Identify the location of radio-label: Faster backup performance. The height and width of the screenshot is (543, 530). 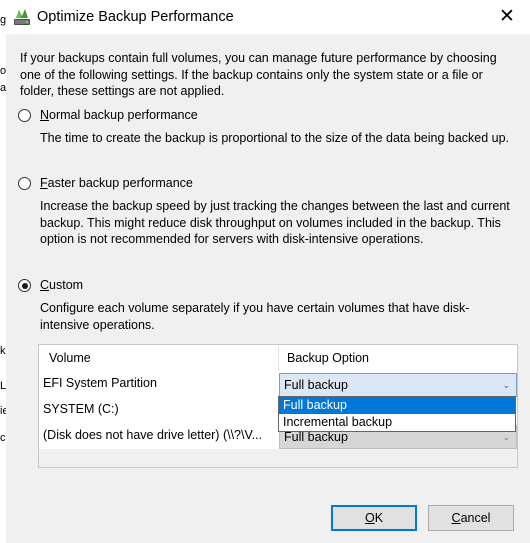
(116, 183).